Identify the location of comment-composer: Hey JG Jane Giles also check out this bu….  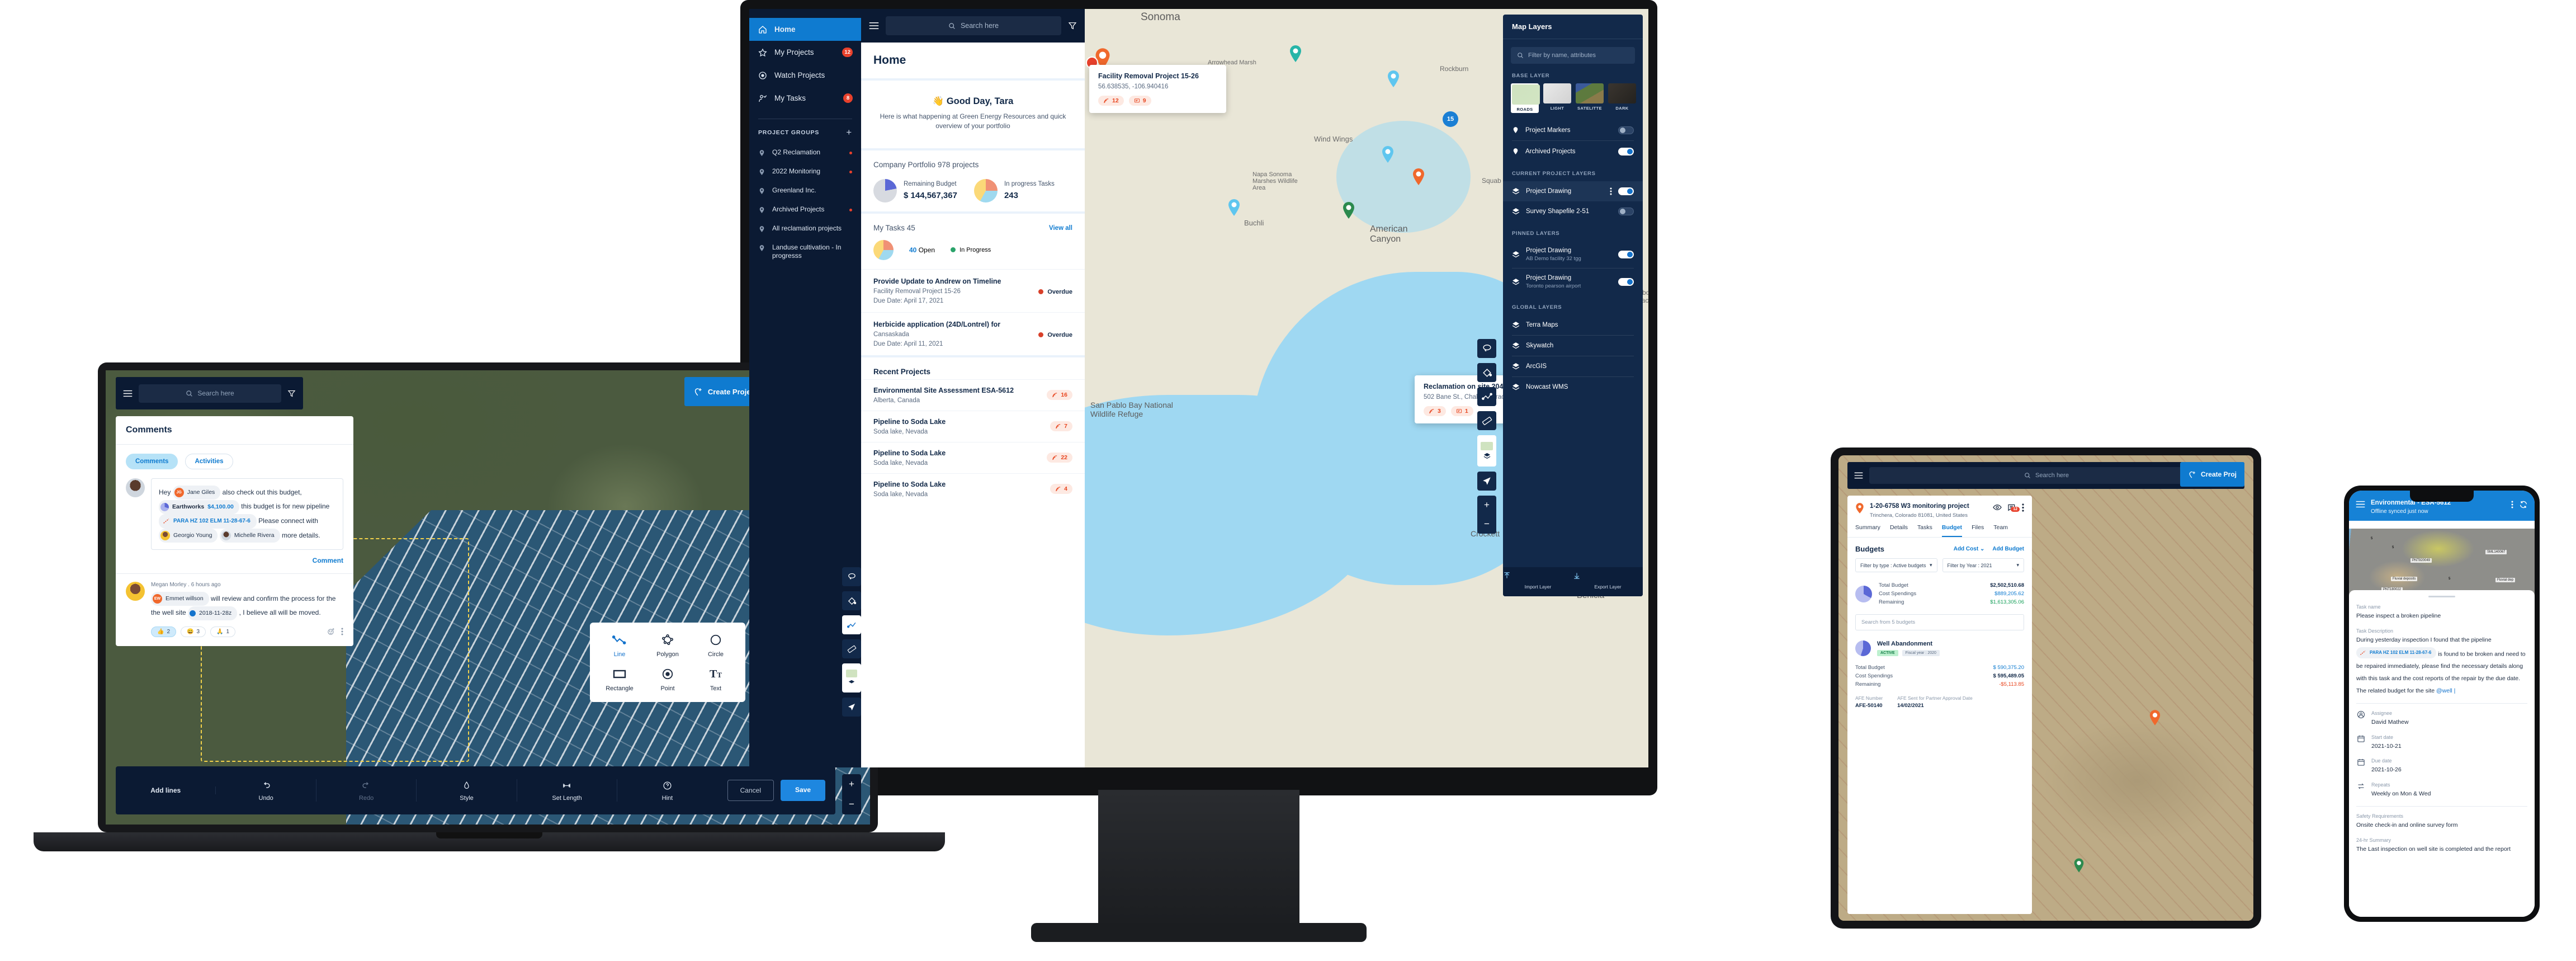
(247, 514).